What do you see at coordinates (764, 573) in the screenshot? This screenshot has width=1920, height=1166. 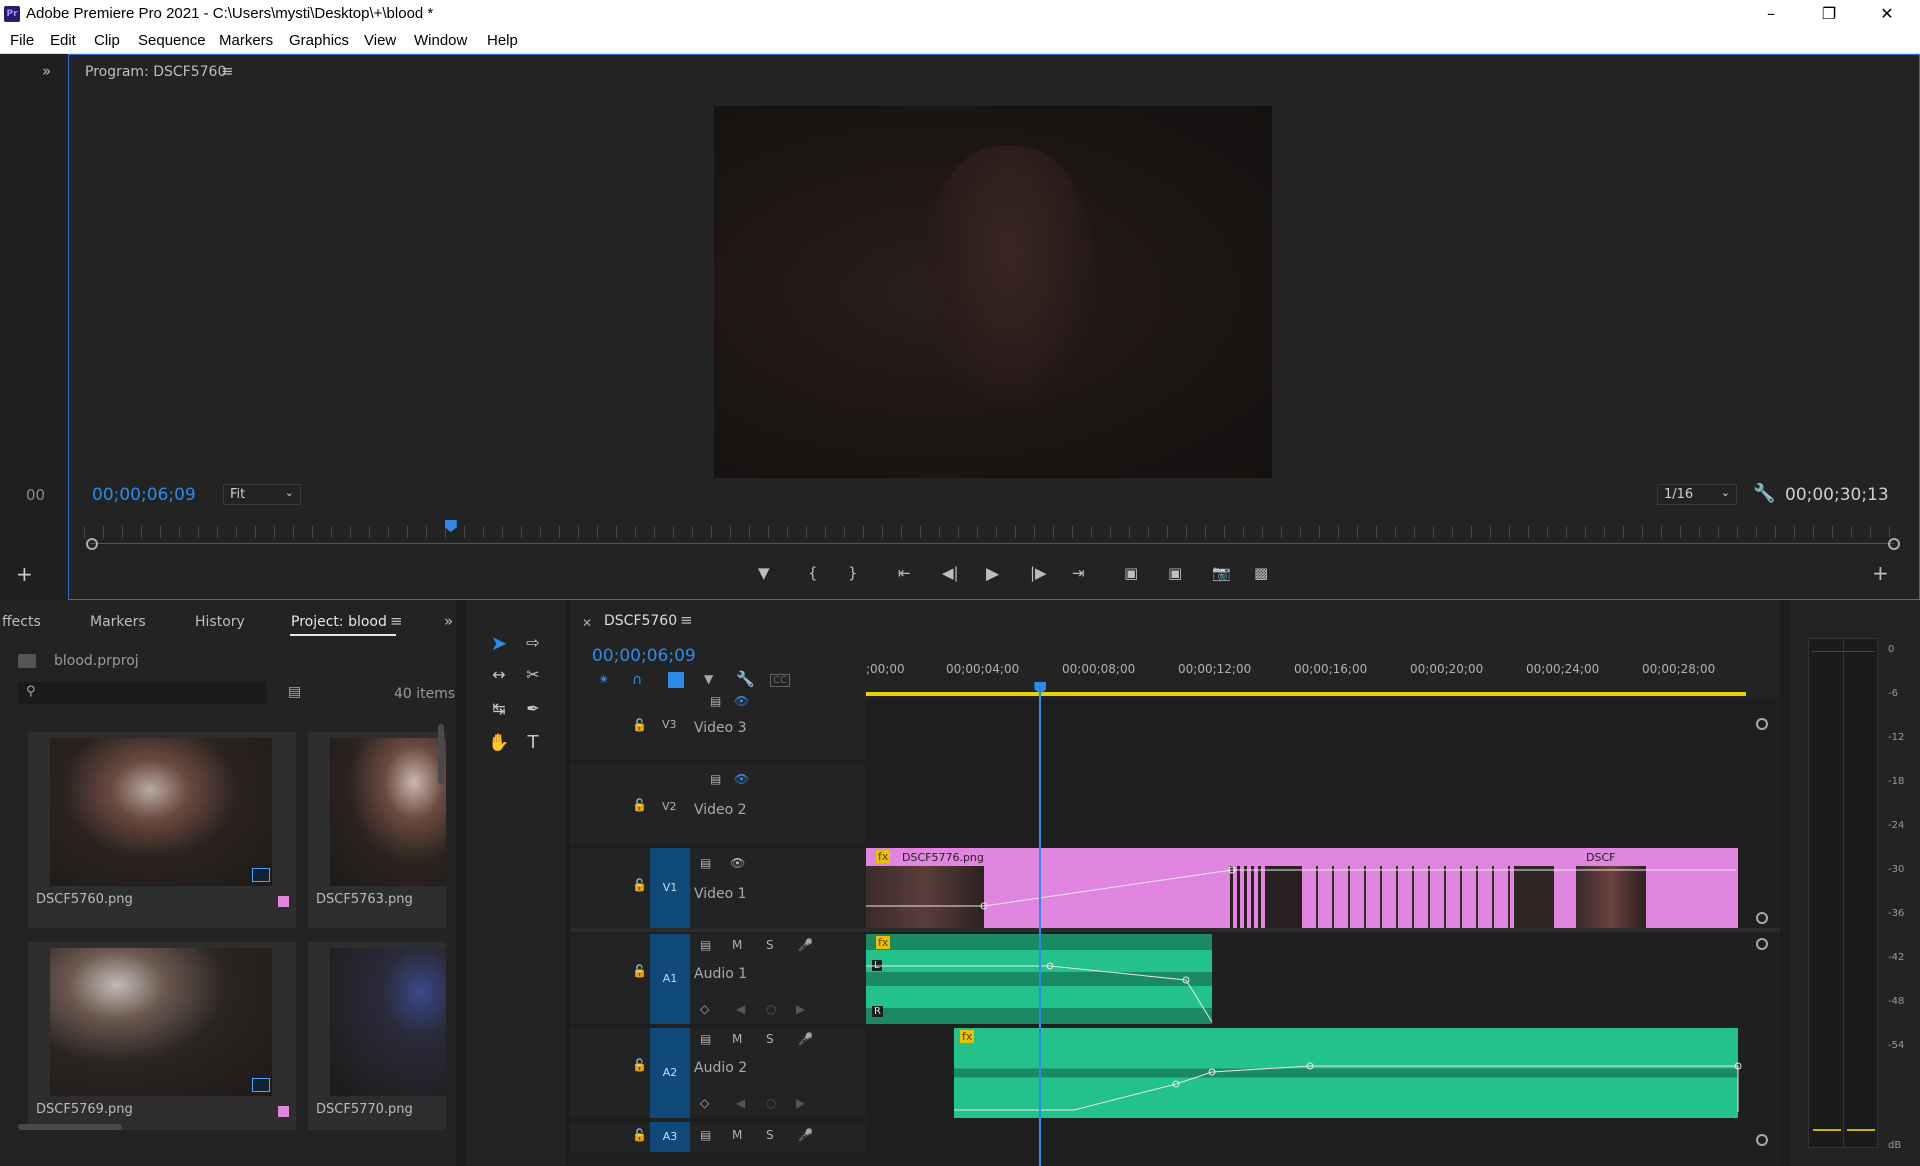 I see `add-marker-icon: ▼` at bounding box center [764, 573].